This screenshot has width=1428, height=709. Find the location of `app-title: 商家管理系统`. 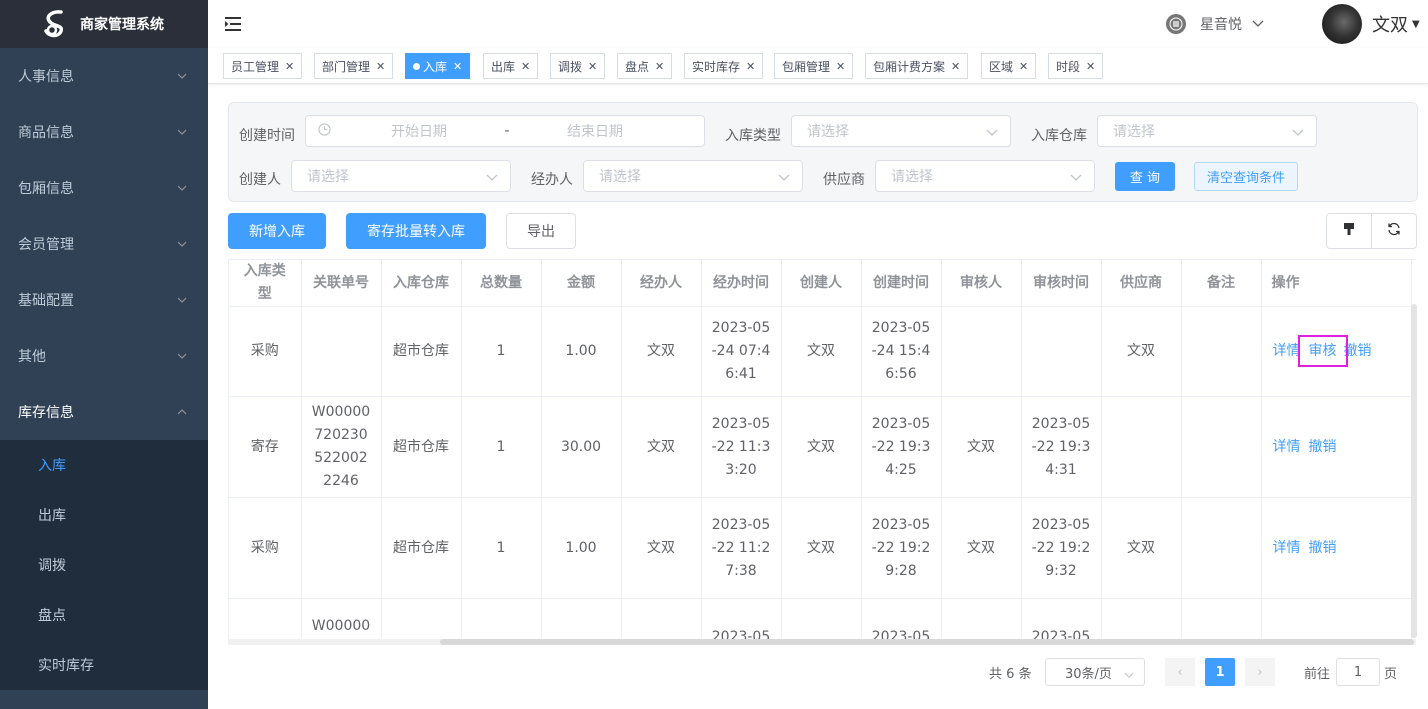

app-title: 商家管理系统 is located at coordinates (122, 25).